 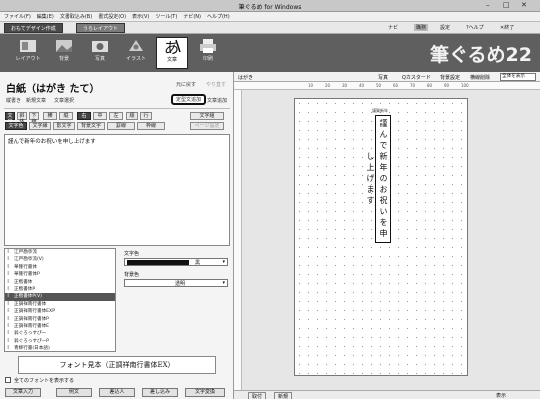 What do you see at coordinates (136, 53) in the screenshot?
I see `ribbon-illust-button: イラスト` at bounding box center [136, 53].